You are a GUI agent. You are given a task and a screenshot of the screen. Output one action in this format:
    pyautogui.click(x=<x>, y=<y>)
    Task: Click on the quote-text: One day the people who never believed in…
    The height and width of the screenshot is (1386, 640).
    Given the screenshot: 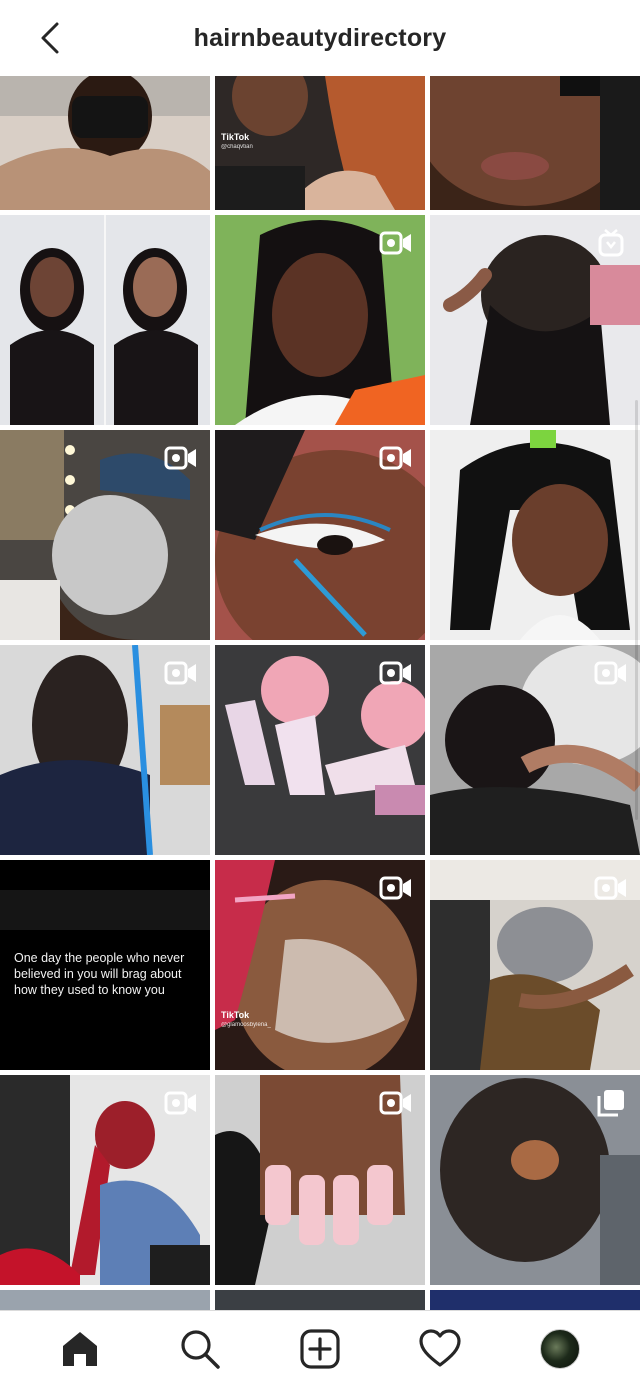 What is the action you would take?
    pyautogui.click(x=99, y=974)
    